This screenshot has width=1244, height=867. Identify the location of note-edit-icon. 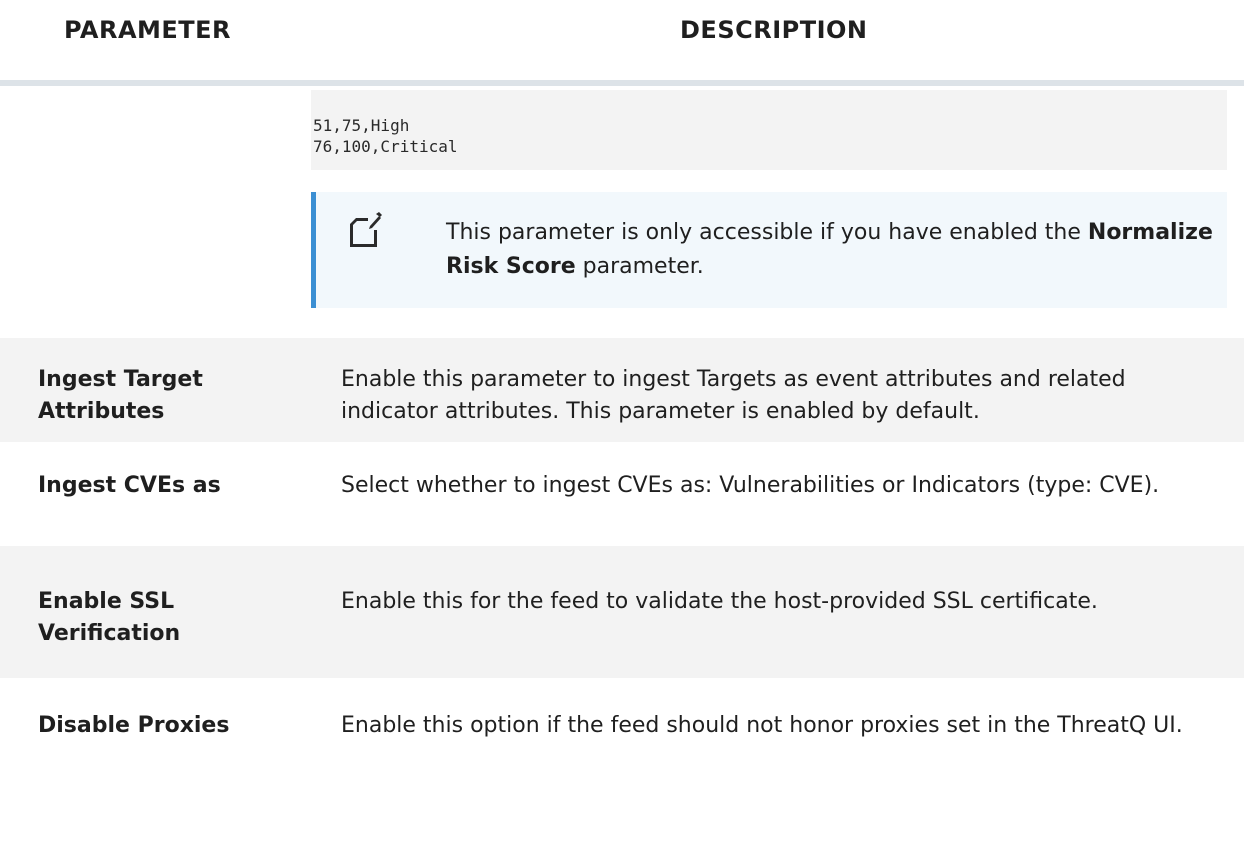
(366, 229).